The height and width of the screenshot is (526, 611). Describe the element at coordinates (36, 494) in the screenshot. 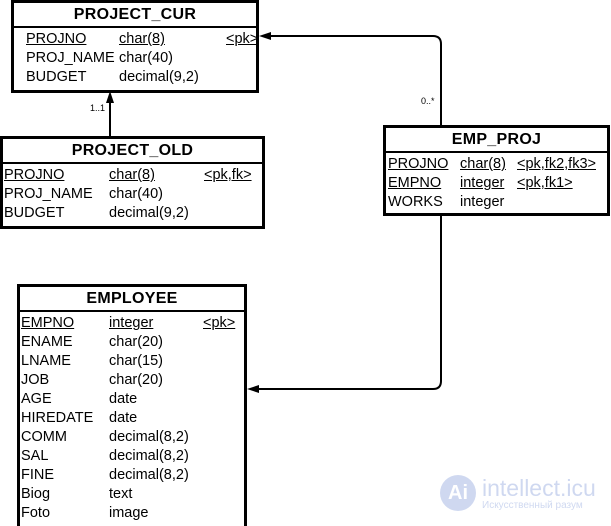

I see `attribute-name: Biog` at that location.